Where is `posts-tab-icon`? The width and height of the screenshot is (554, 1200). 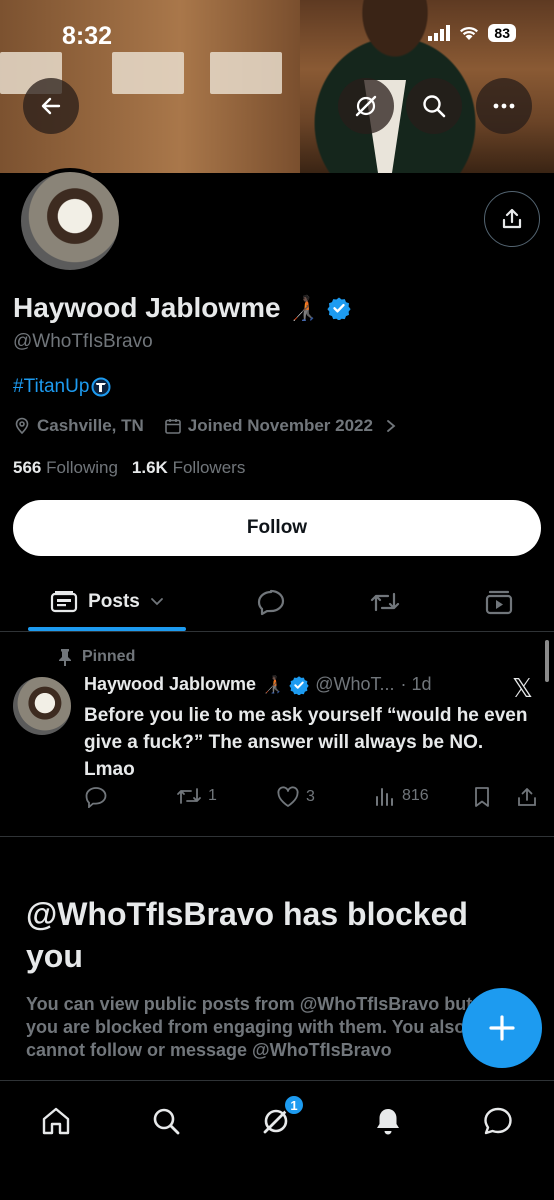 posts-tab-icon is located at coordinates (64, 601).